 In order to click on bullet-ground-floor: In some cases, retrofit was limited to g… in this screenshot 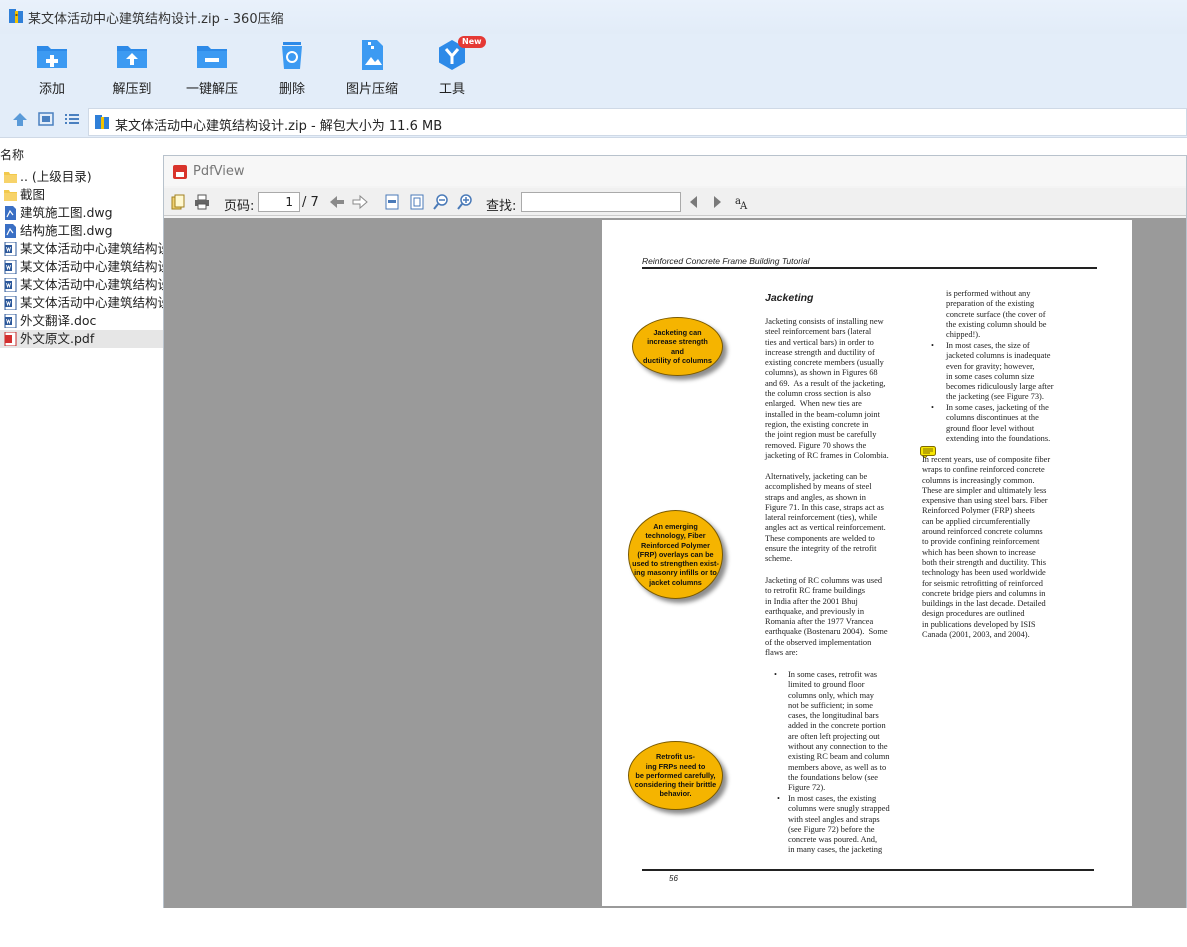, I will do `click(839, 731)`.